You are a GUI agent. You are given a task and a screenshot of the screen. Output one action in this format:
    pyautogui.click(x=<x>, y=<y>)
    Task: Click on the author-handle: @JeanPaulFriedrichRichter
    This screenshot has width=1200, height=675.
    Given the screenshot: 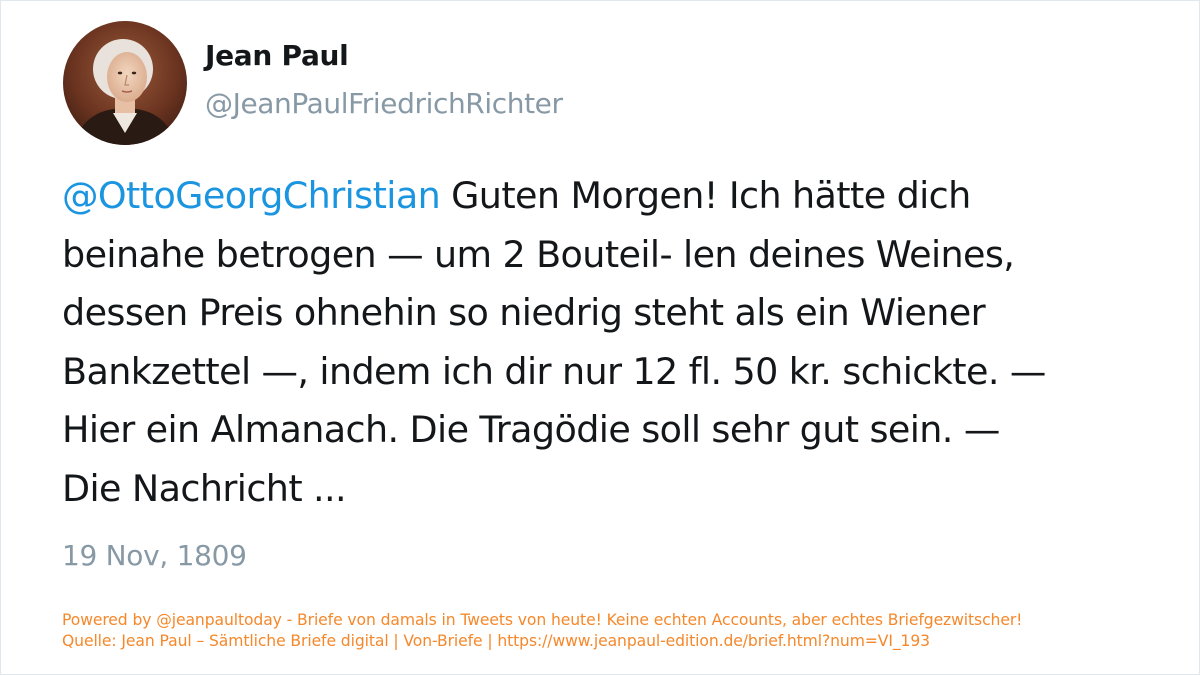 What is the action you would take?
    pyautogui.click(x=384, y=103)
    